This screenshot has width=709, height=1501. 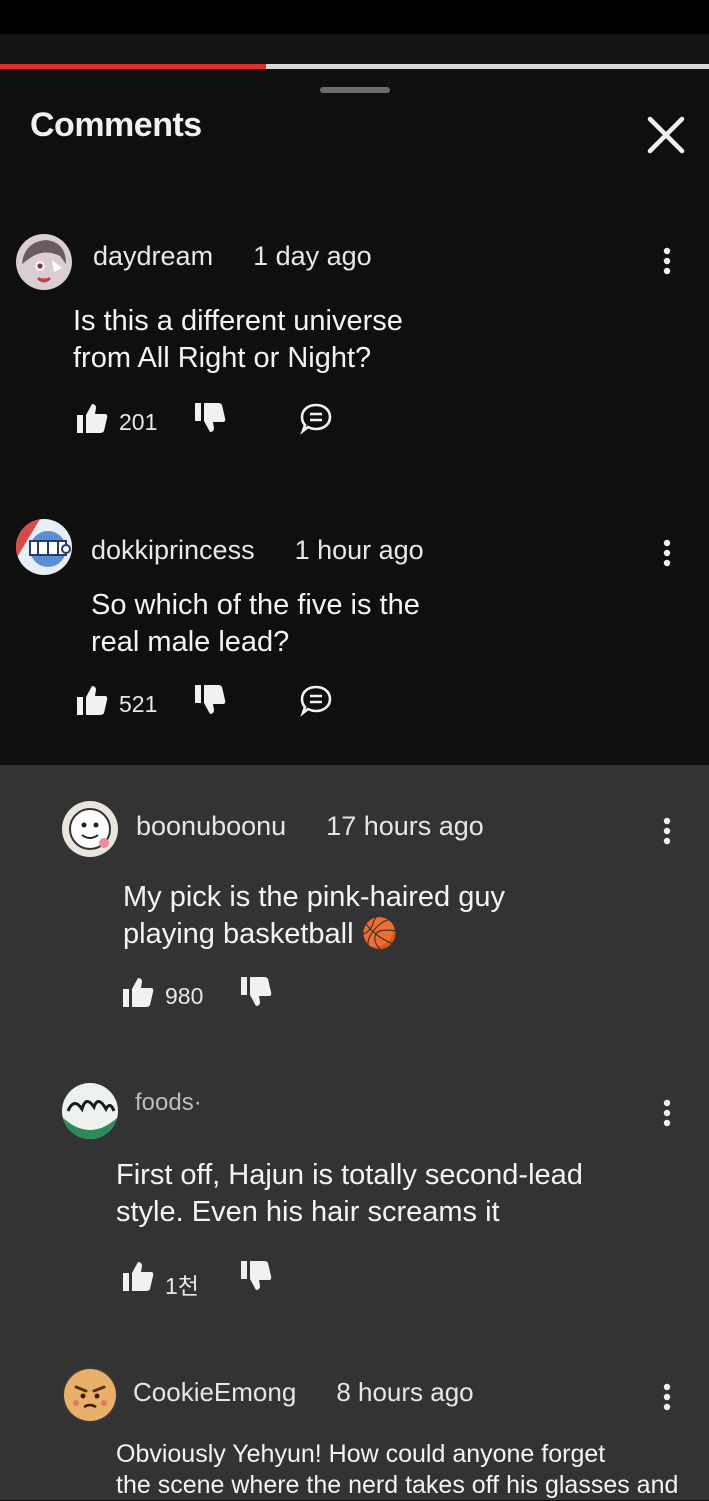 I want to click on like-count: 1천, so click(x=182, y=1286).